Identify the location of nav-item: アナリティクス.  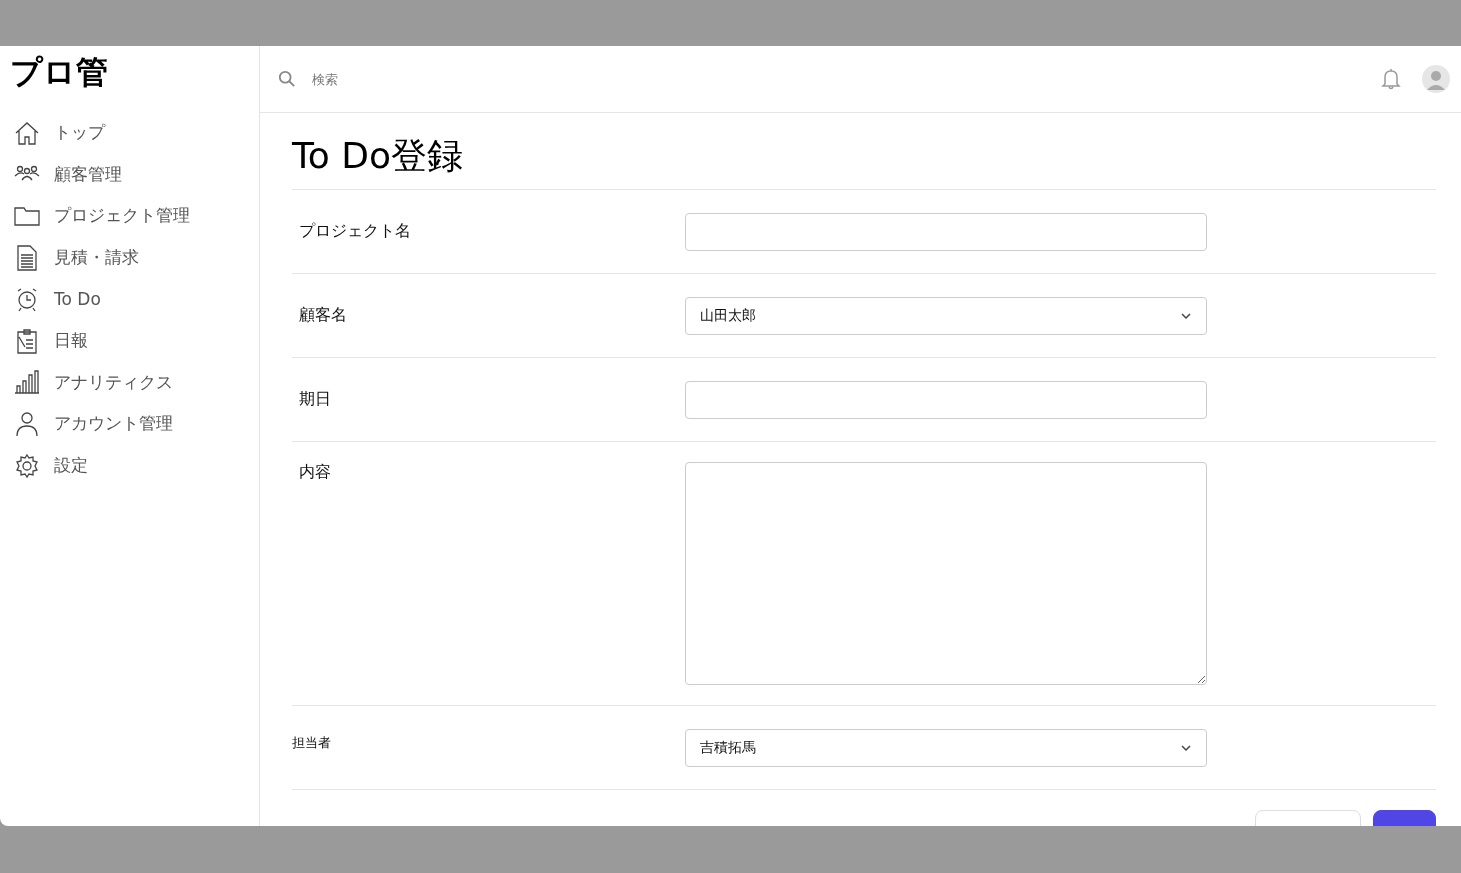
(134, 382).